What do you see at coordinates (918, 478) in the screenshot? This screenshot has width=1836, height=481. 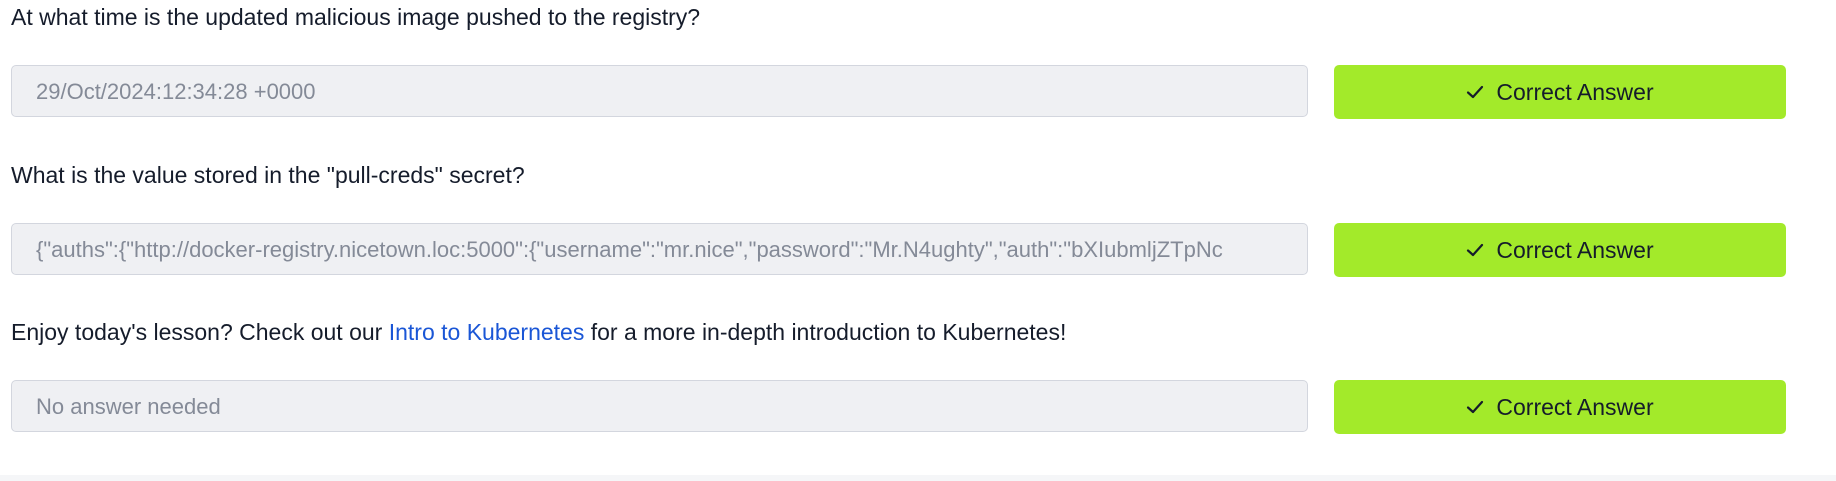 I see `bottom-divider` at bounding box center [918, 478].